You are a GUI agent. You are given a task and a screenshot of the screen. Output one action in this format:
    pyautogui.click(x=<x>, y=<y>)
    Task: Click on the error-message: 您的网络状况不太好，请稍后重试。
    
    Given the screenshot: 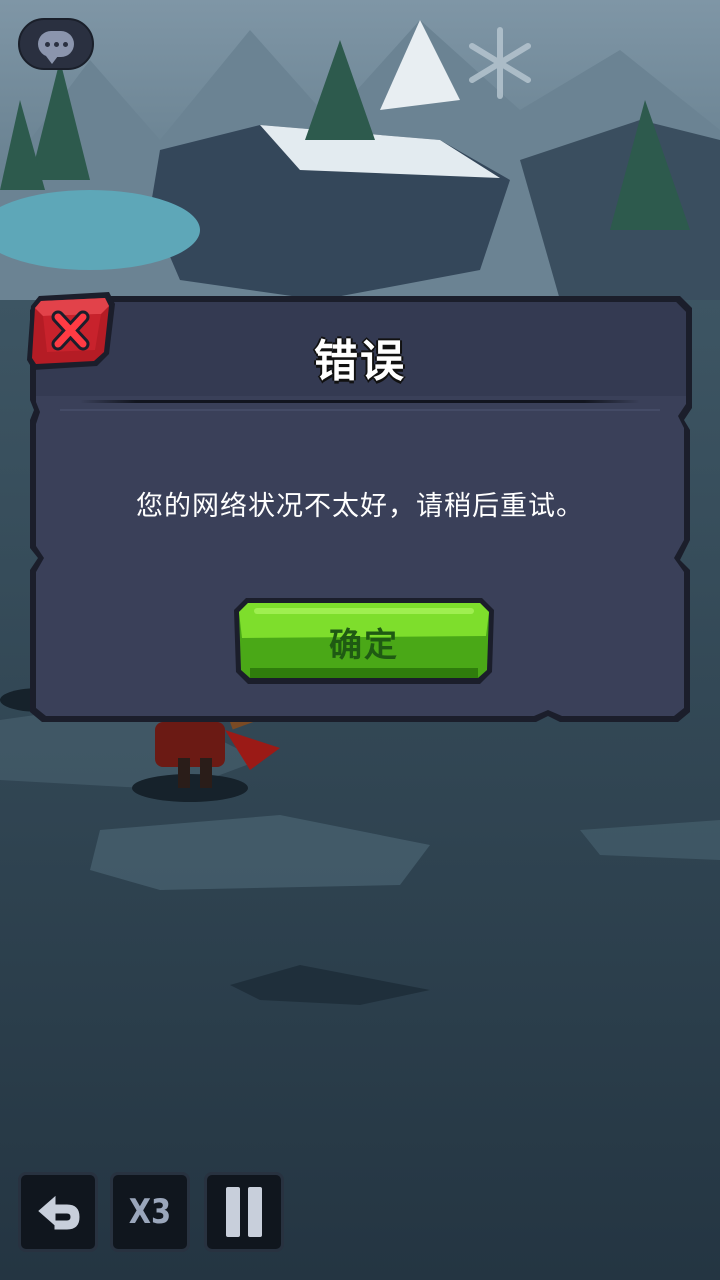 What is the action you would take?
    pyautogui.click(x=360, y=506)
    